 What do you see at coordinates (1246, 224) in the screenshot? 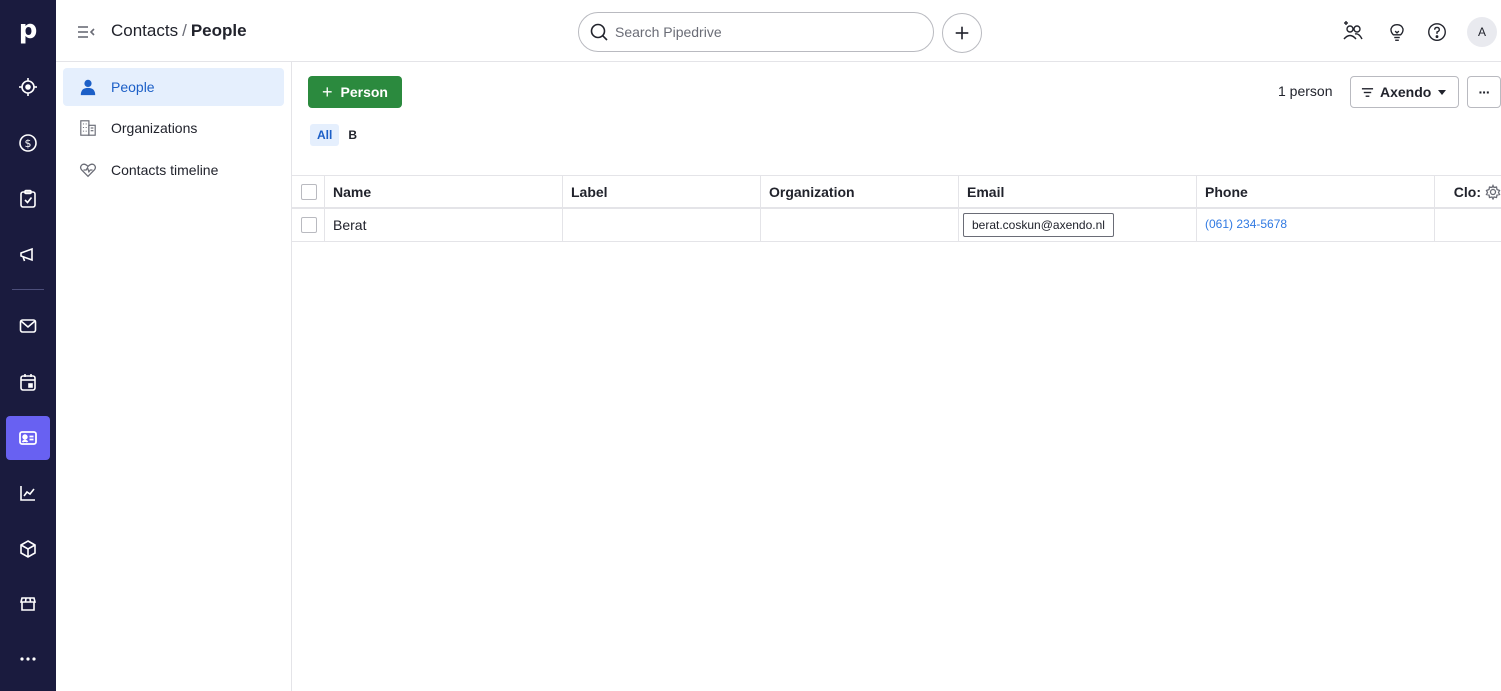
I see `phone-link: (061) 234-5678` at bounding box center [1246, 224].